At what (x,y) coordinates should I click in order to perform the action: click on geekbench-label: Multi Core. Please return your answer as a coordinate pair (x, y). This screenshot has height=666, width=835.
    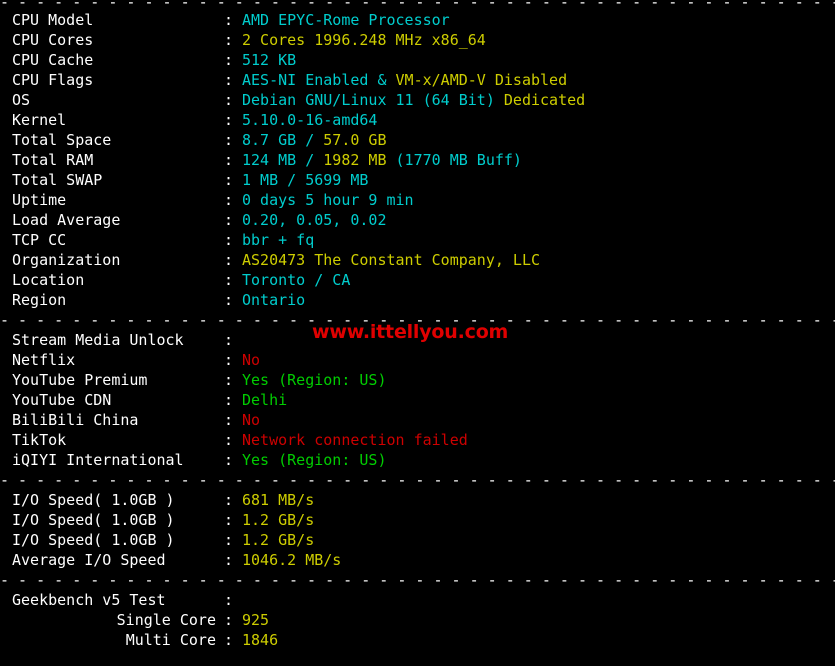
    Looking at the image, I should click on (170, 640).